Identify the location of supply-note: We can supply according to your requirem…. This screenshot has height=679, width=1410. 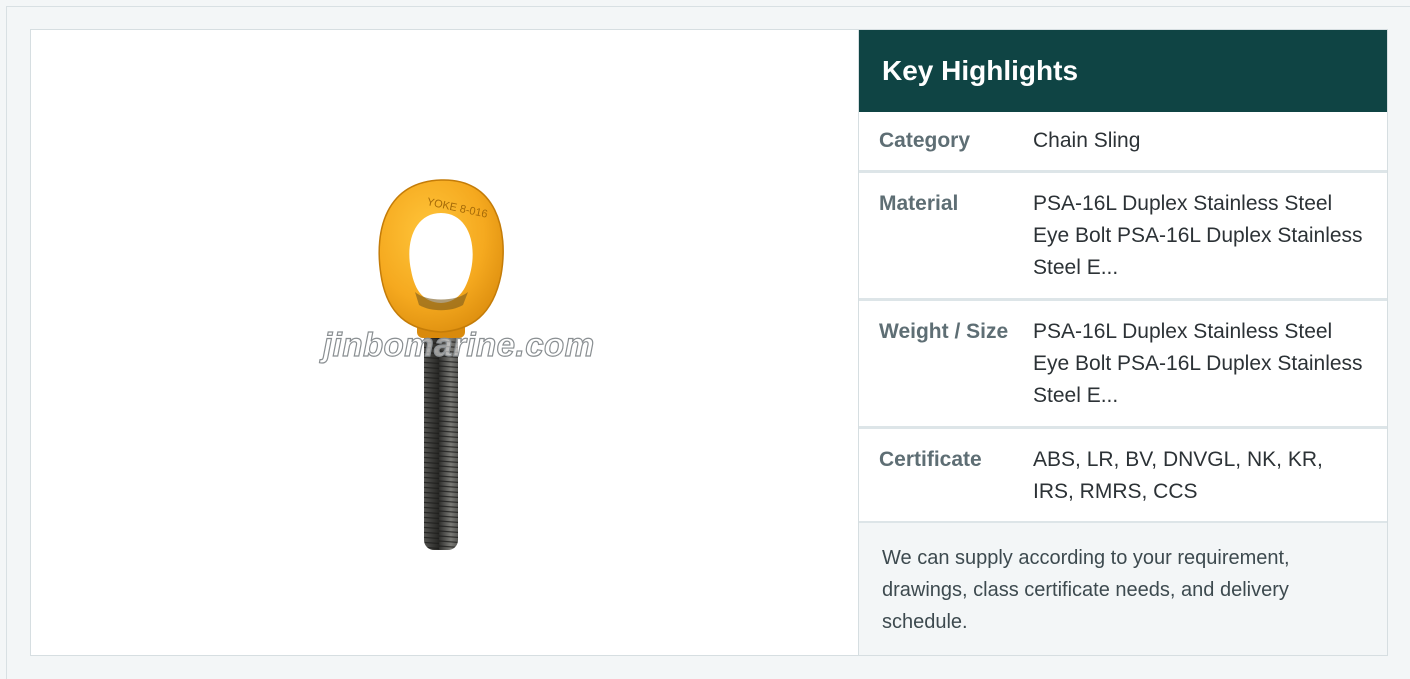
(1123, 589).